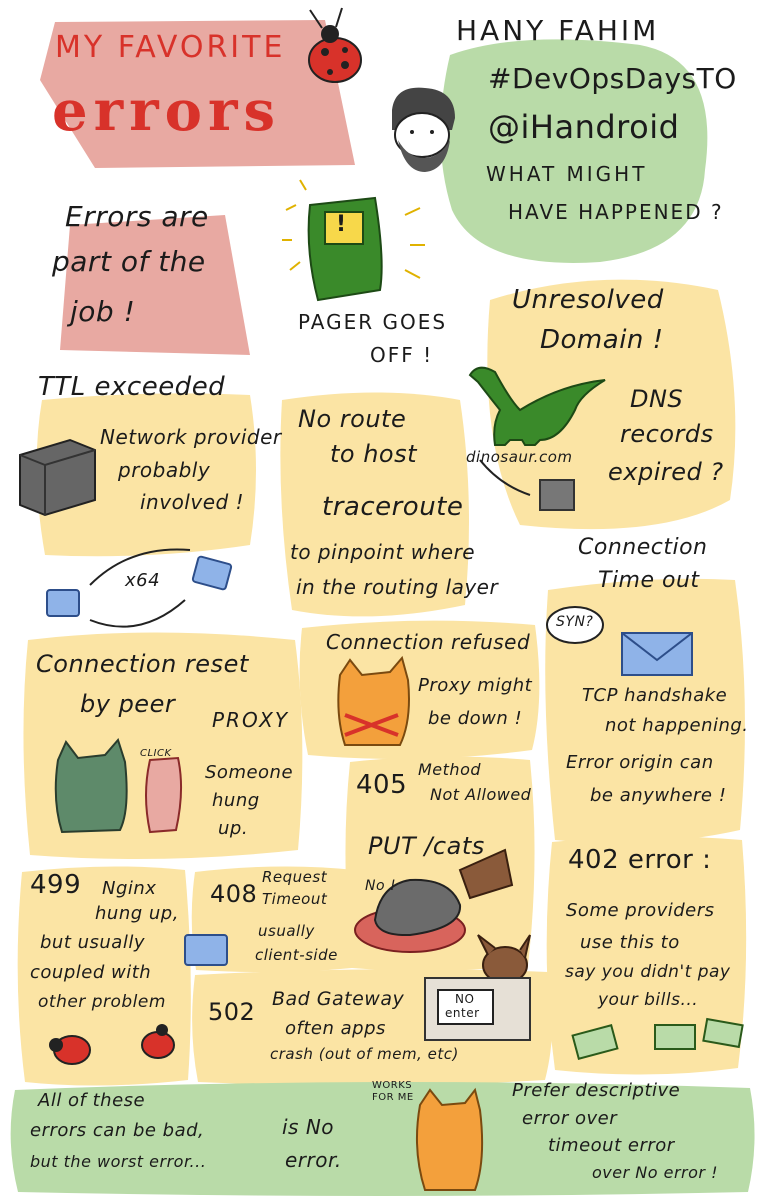 Image resolution: width=759 pixels, height=1200 pixels. What do you see at coordinates (428, 642) in the screenshot?
I see `refused-title: Connection refused` at bounding box center [428, 642].